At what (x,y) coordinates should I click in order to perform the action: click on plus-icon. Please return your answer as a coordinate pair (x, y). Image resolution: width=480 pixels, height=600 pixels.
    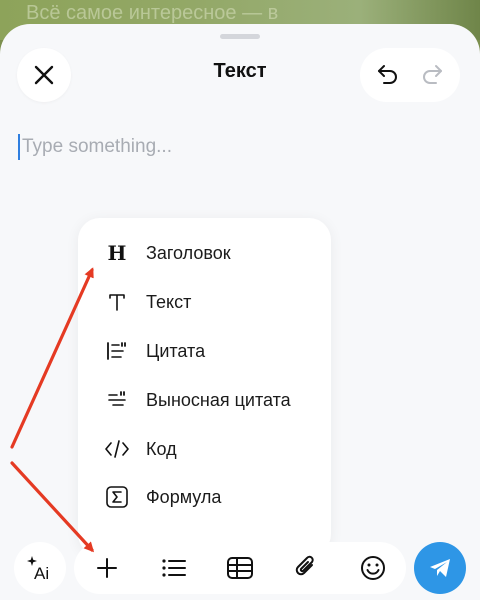
    Looking at the image, I should click on (107, 568).